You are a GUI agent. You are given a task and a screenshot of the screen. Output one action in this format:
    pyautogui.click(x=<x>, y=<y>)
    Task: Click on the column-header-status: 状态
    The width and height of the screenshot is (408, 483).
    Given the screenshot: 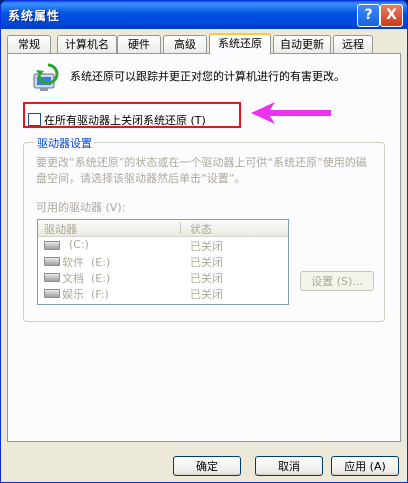 What is the action you would take?
    pyautogui.click(x=201, y=229)
    